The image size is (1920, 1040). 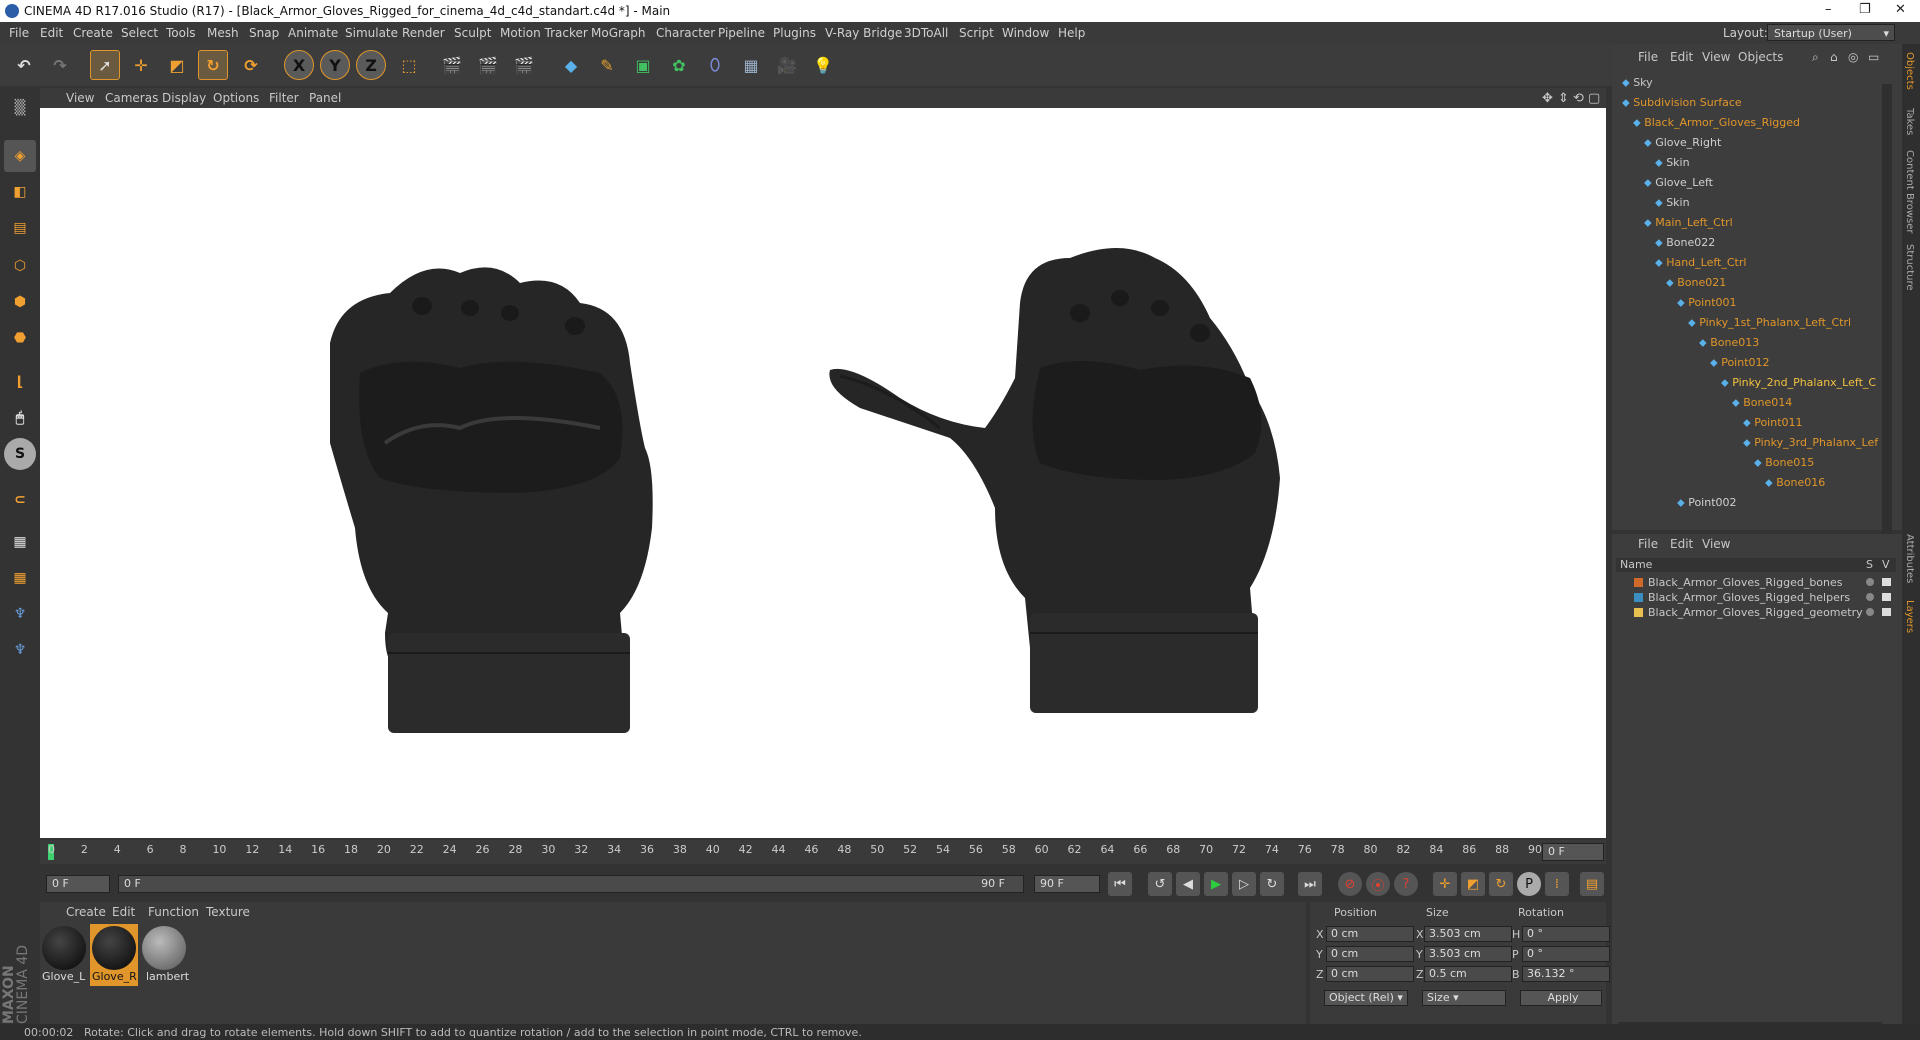 I want to click on object-tree-row: ⬥ Glove_Left, so click(x=1678, y=185).